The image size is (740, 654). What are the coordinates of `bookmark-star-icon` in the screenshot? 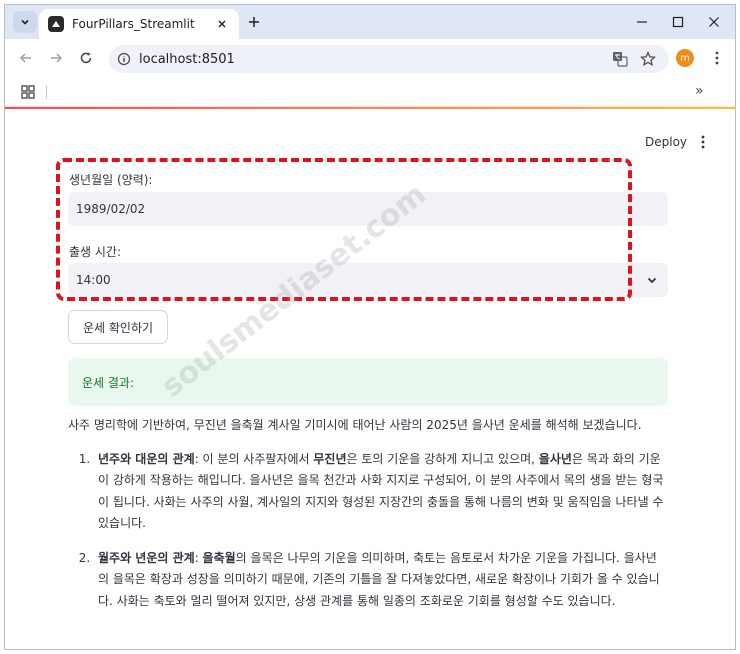 It's located at (648, 59).